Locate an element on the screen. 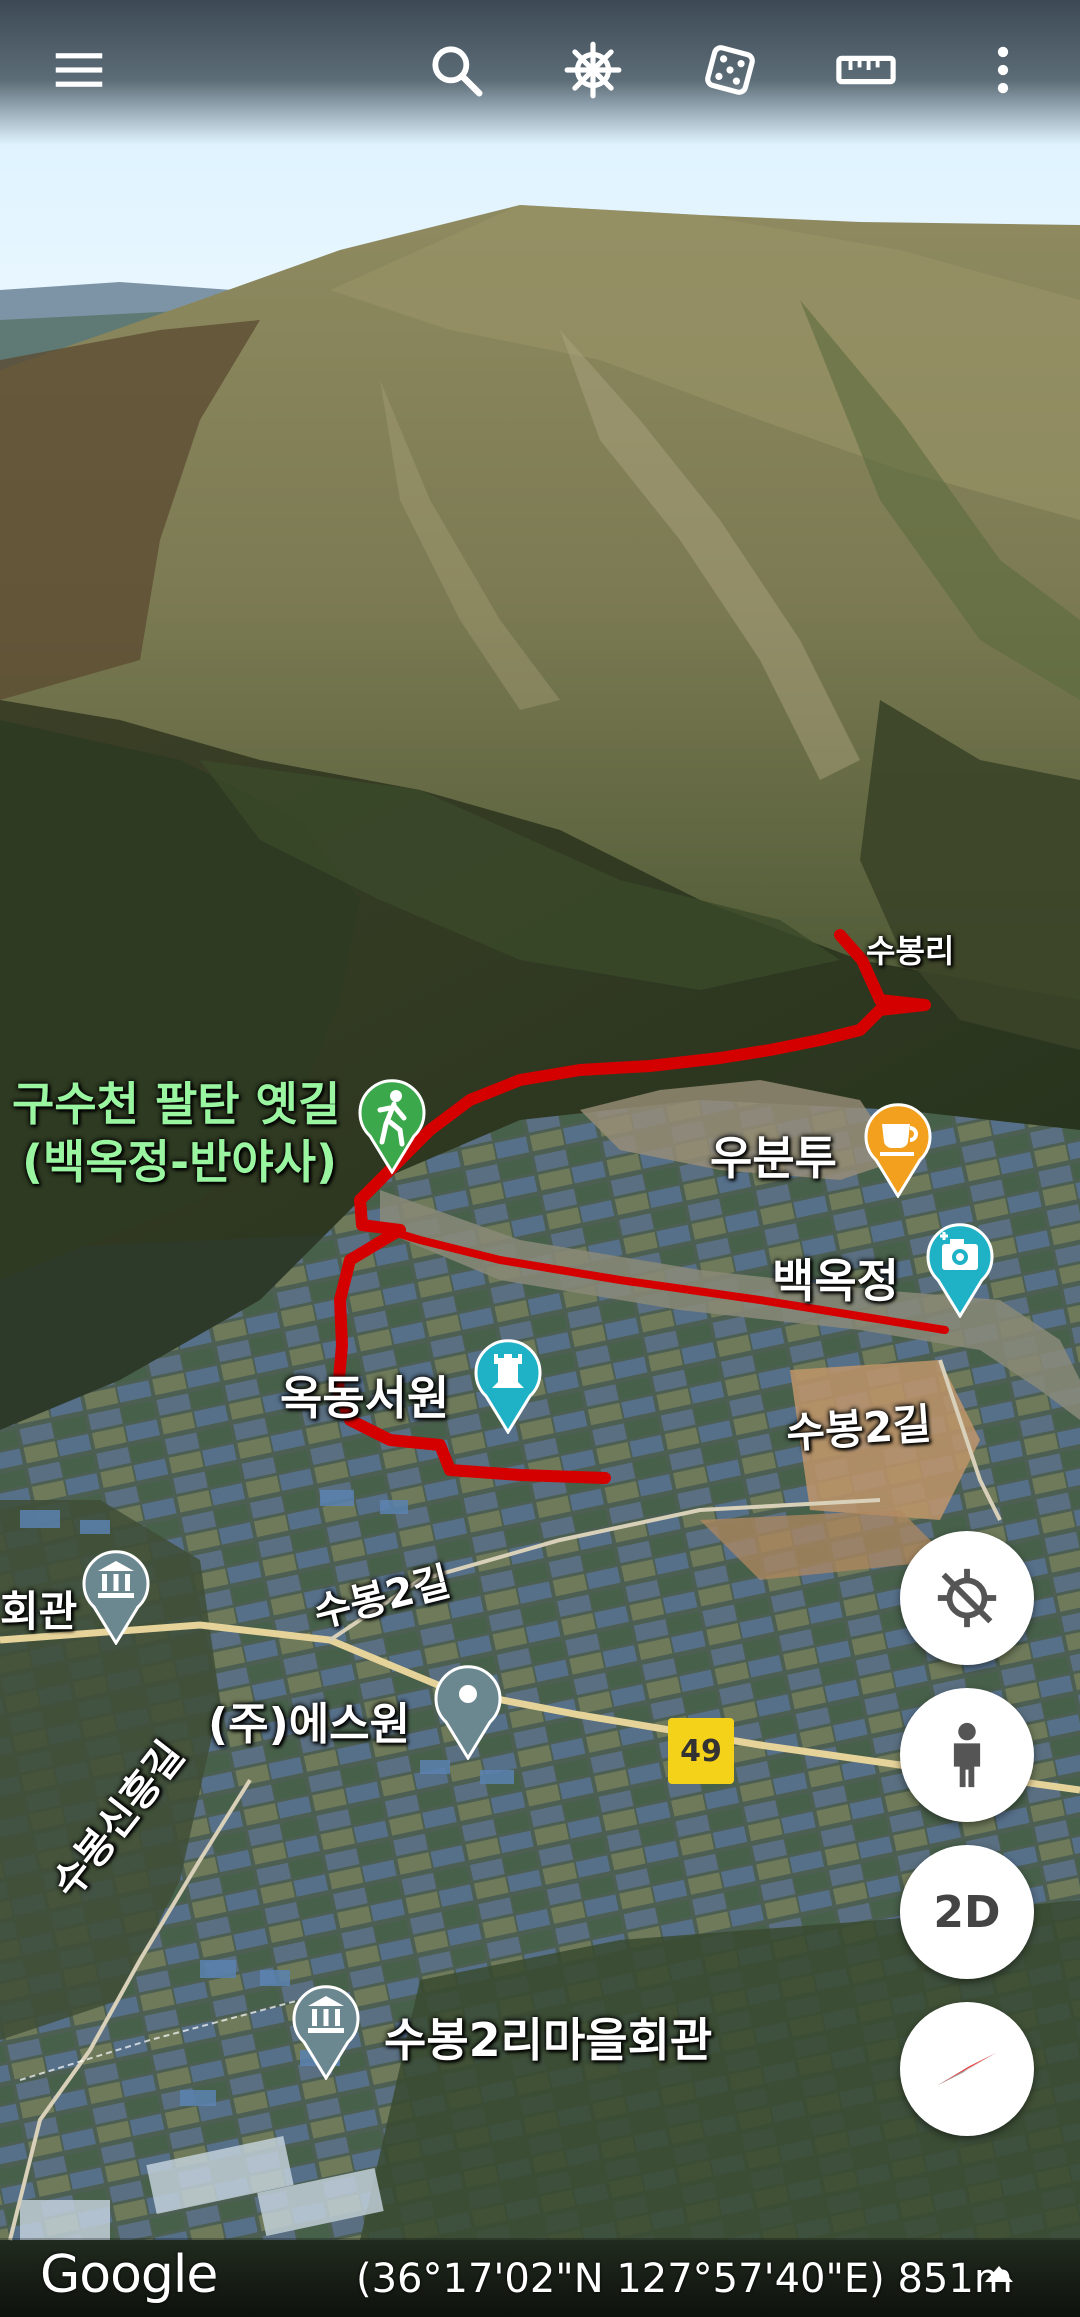 The image size is (1080, 2317). location-off-button is located at coordinates (967, 1598).